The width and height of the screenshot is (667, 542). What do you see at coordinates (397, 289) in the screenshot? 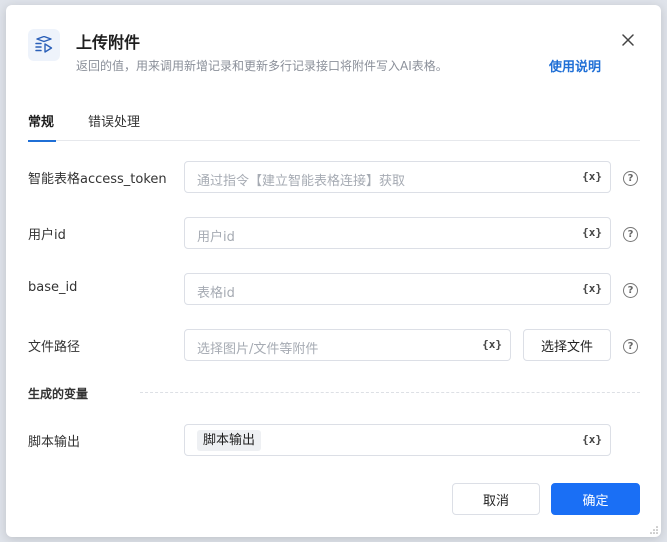
I see `base-id-input: 表格id {x}` at bounding box center [397, 289].